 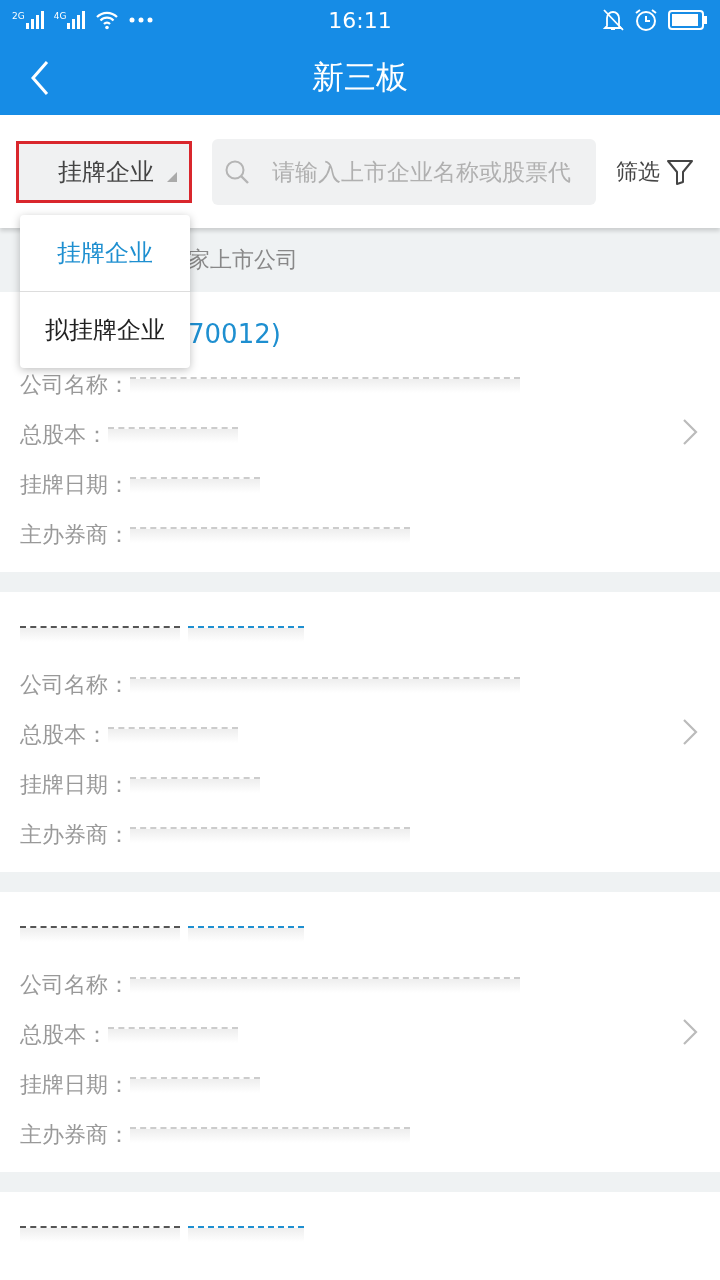 I want to click on search-field: 请输入上市企业名称或股票代, so click(x=404, y=171).